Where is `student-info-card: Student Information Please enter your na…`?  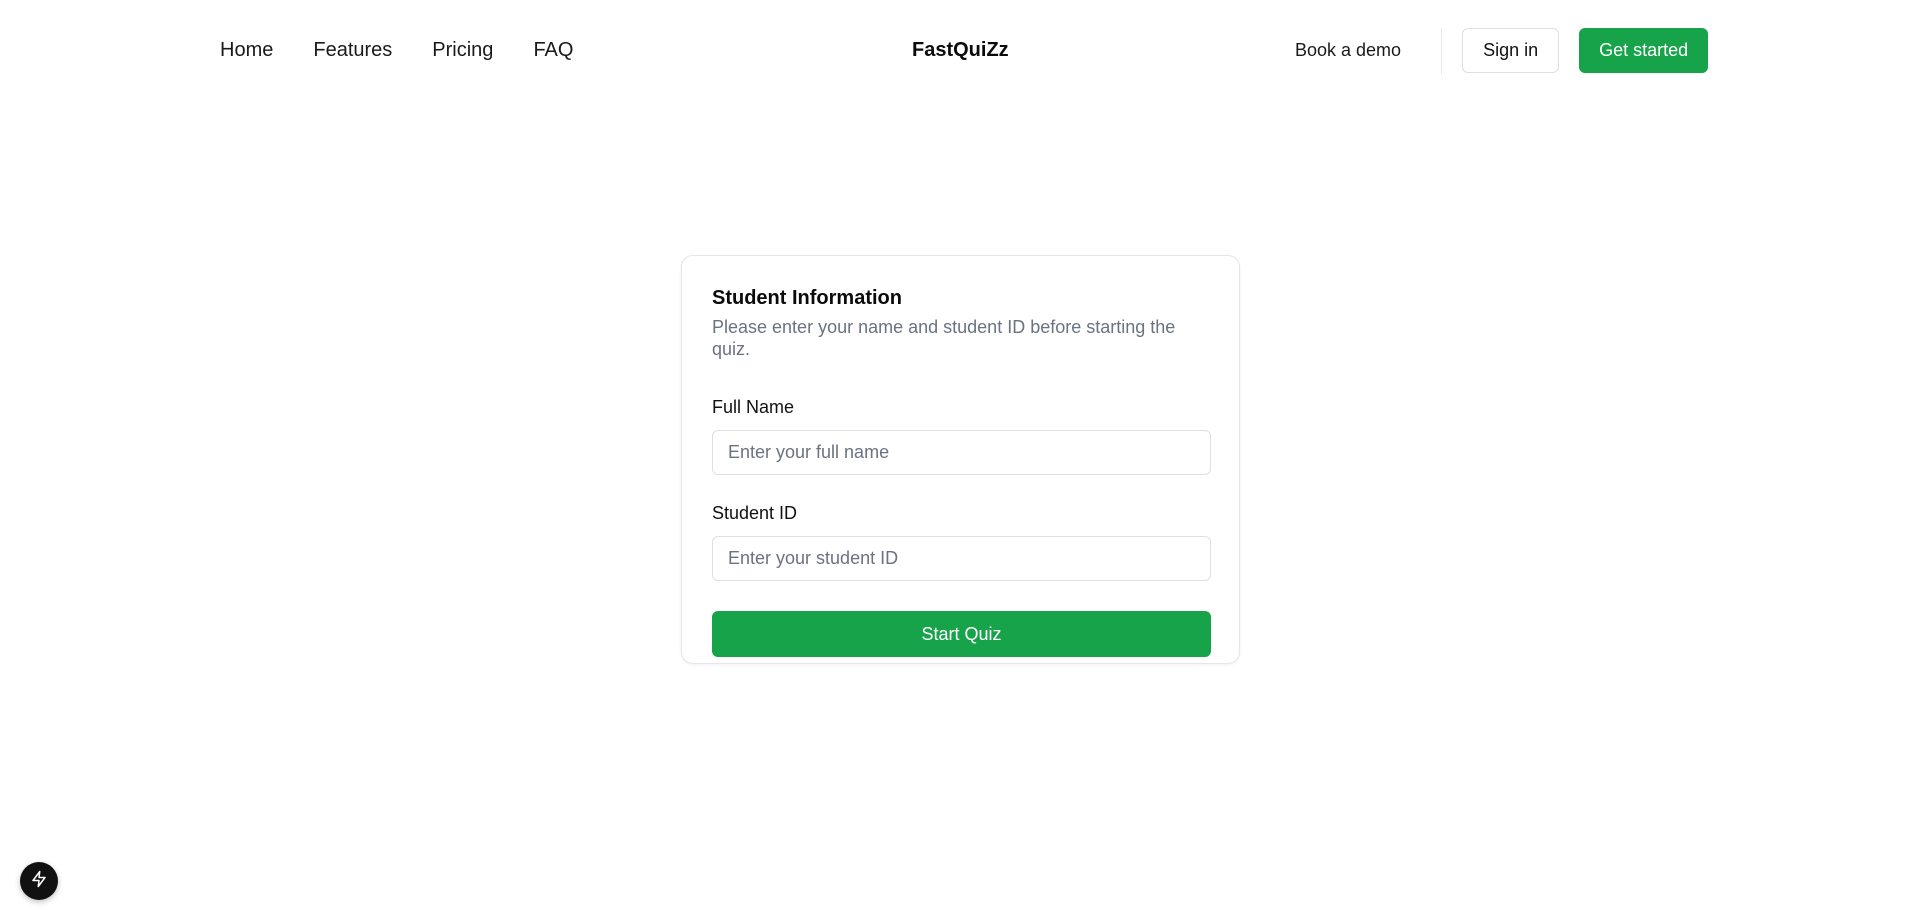
student-info-card: Student Information Please enter your na… is located at coordinates (960, 459).